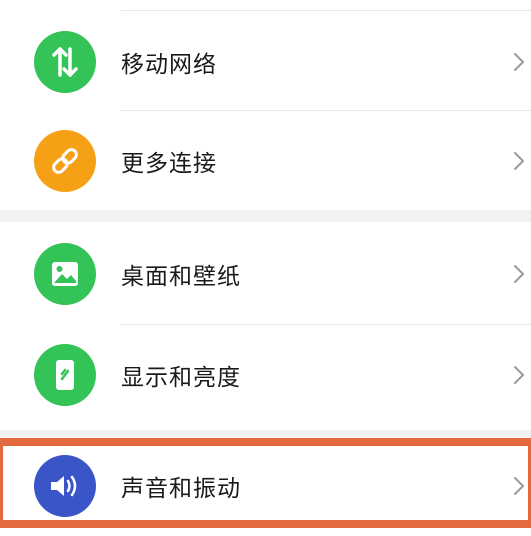  What do you see at coordinates (65, 62) in the screenshot?
I see `mobile-data-icon` at bounding box center [65, 62].